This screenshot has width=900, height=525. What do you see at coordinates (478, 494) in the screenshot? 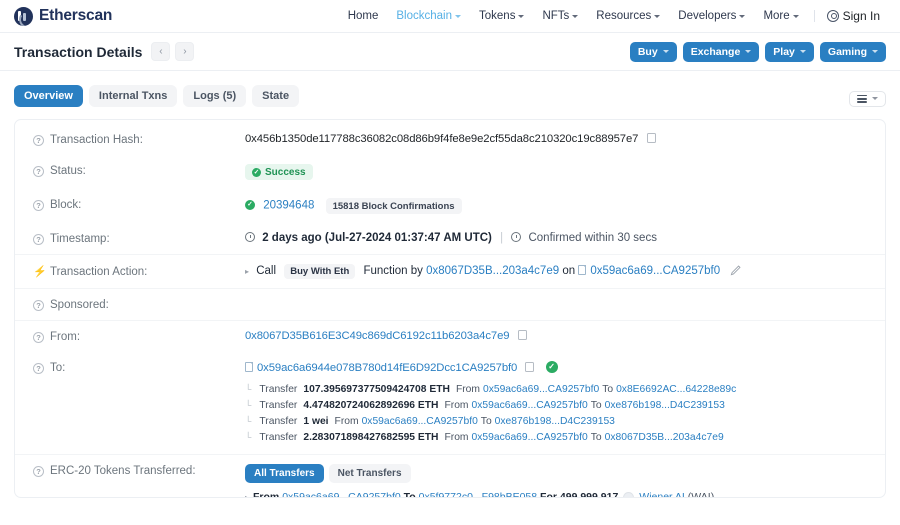
I see `erc20-to-link: 0x5f9772c0...F98bBE058` at bounding box center [478, 494].